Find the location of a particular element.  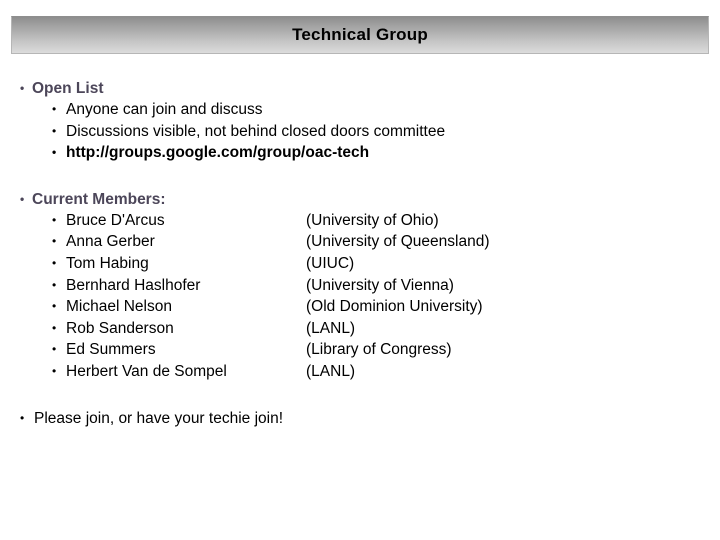

member-name: Anna Gerber is located at coordinates (110, 242).